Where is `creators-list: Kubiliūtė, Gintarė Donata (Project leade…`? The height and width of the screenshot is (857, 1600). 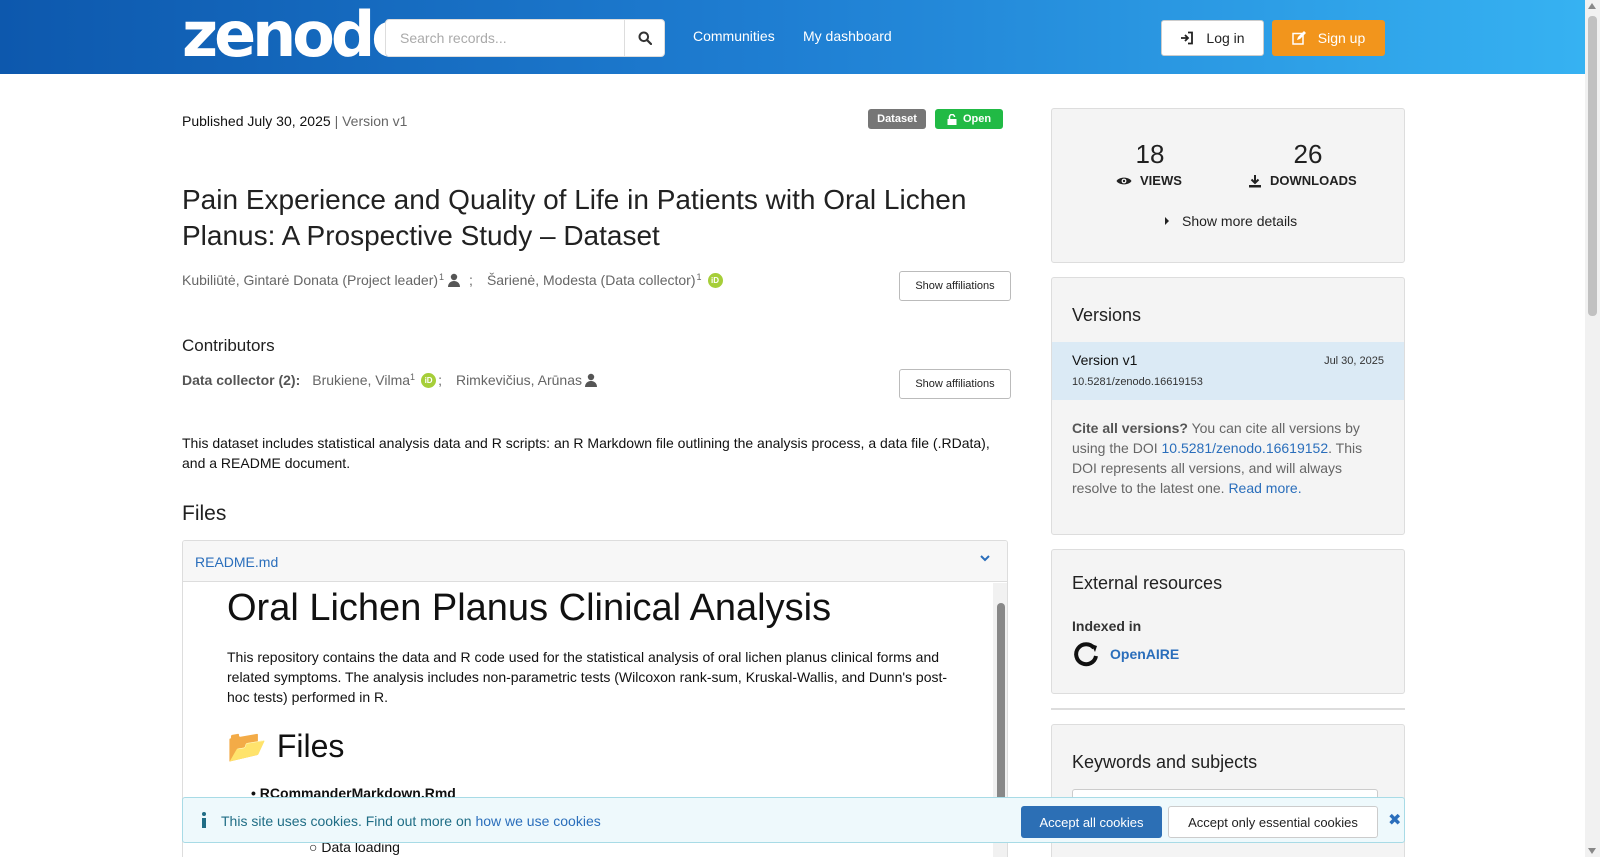
creators-list: Kubiliūtė, Gintarė Donata (Project leade… is located at coordinates (452, 280).